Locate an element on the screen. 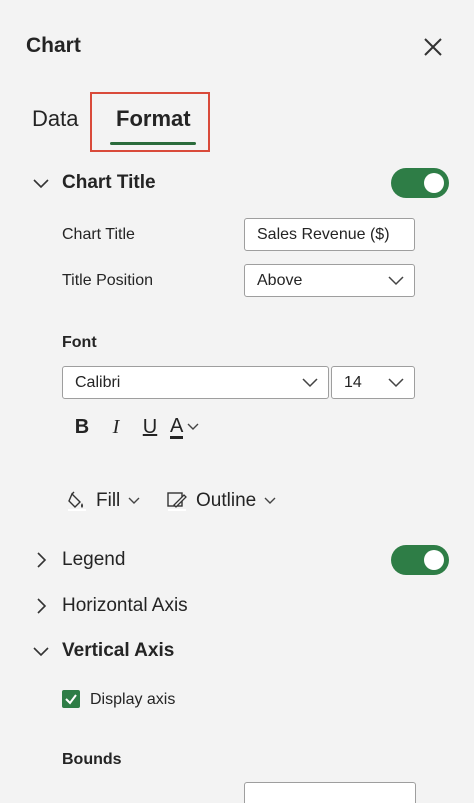  section-horizontal-axis-label: Horizontal Axis is located at coordinates (125, 605).